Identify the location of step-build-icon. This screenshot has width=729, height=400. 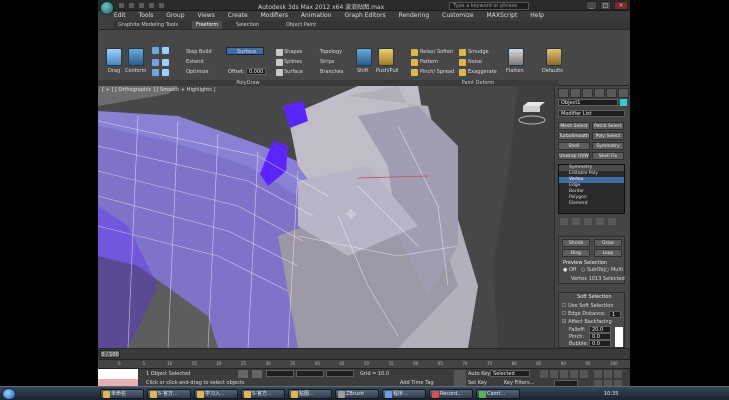
(155, 50).